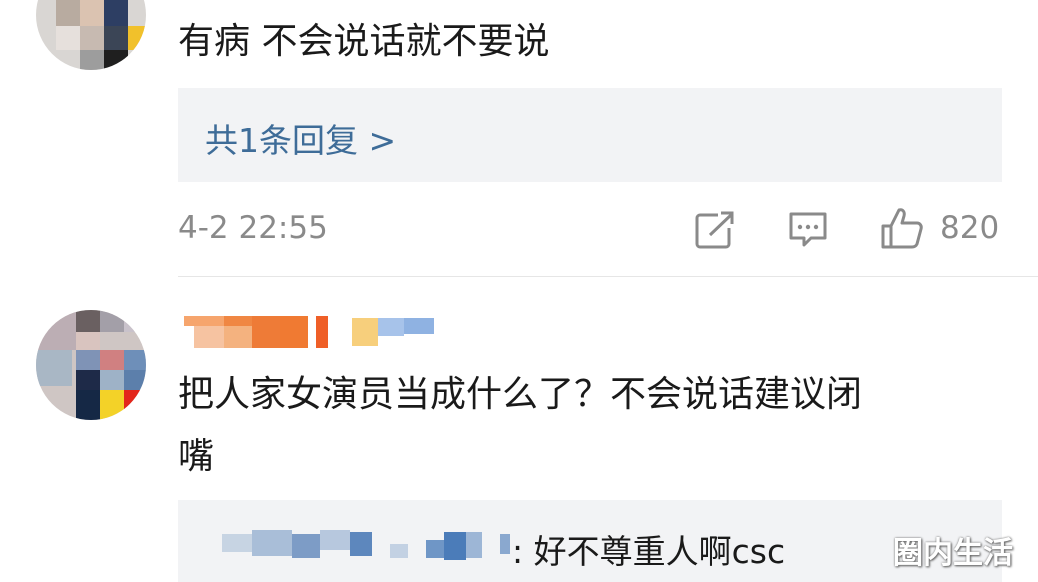 The width and height of the screenshot is (1038, 582). What do you see at coordinates (367, 546) in the screenshot?
I see `reply-author` at bounding box center [367, 546].